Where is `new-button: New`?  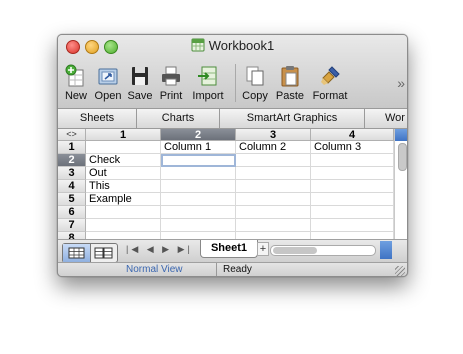 new-button: New is located at coordinates (76, 84).